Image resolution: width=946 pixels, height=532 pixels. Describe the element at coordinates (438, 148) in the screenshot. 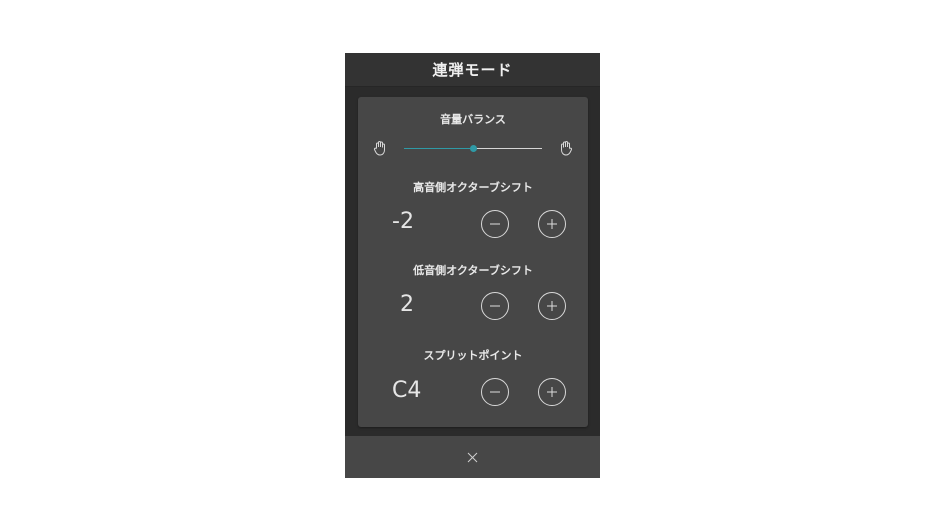

I see `balance-track-fill` at that location.